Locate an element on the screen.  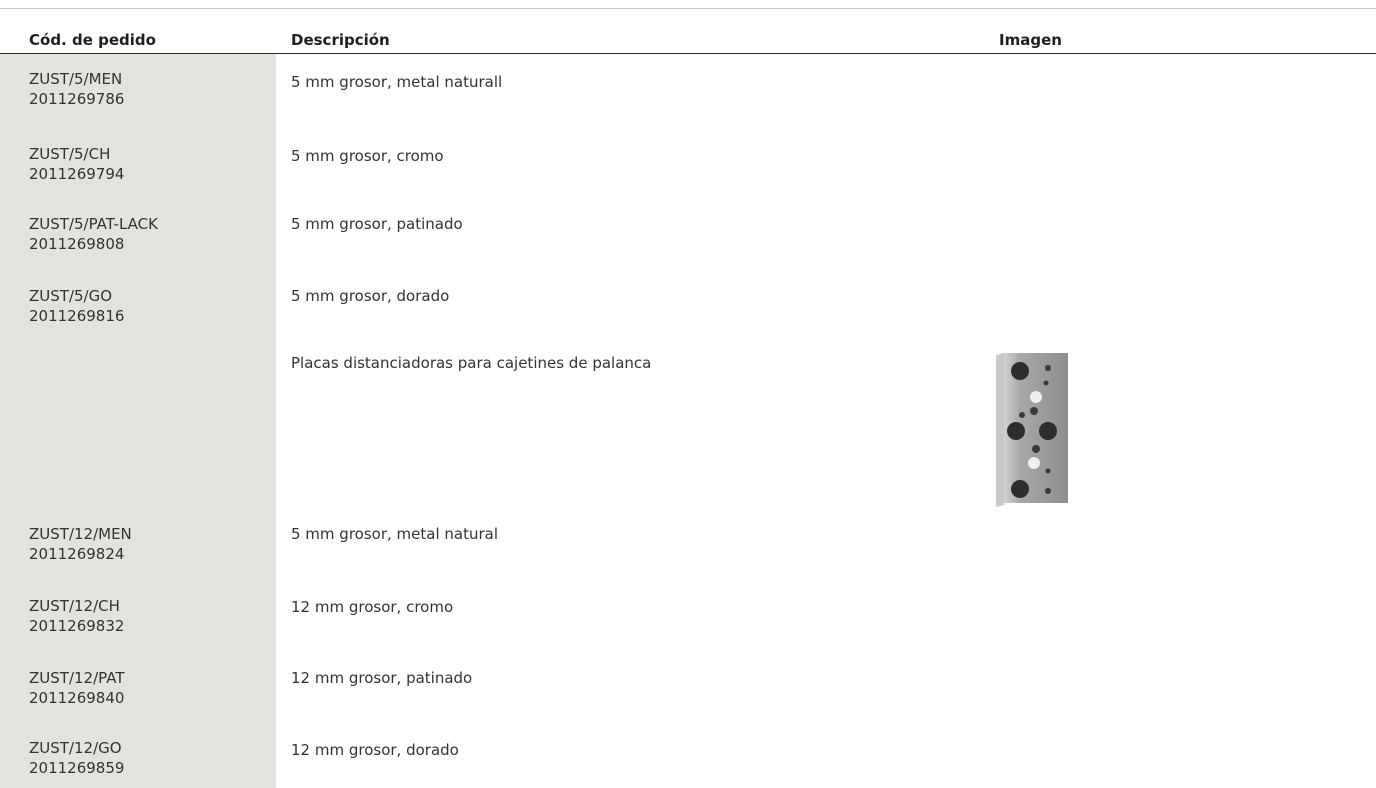
row-description: 5 mm grosor, cromo is located at coordinates (367, 156).